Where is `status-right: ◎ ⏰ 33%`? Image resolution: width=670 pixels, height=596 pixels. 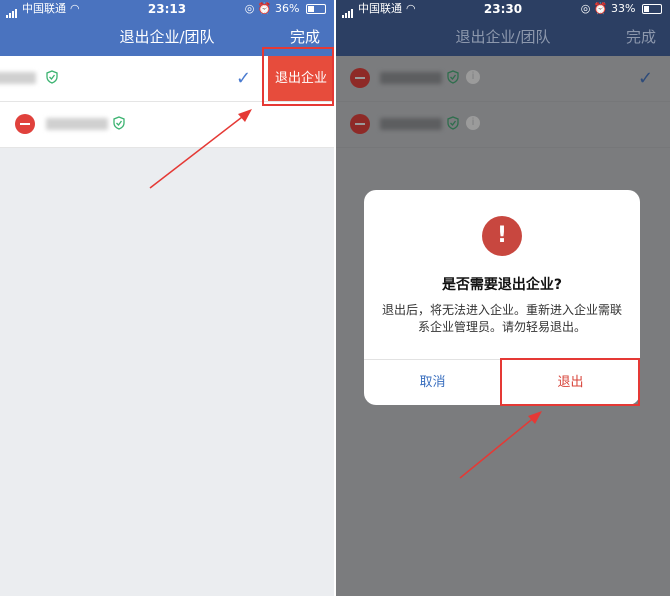
status-right: ◎ ⏰ 33% is located at coordinates (621, 9).